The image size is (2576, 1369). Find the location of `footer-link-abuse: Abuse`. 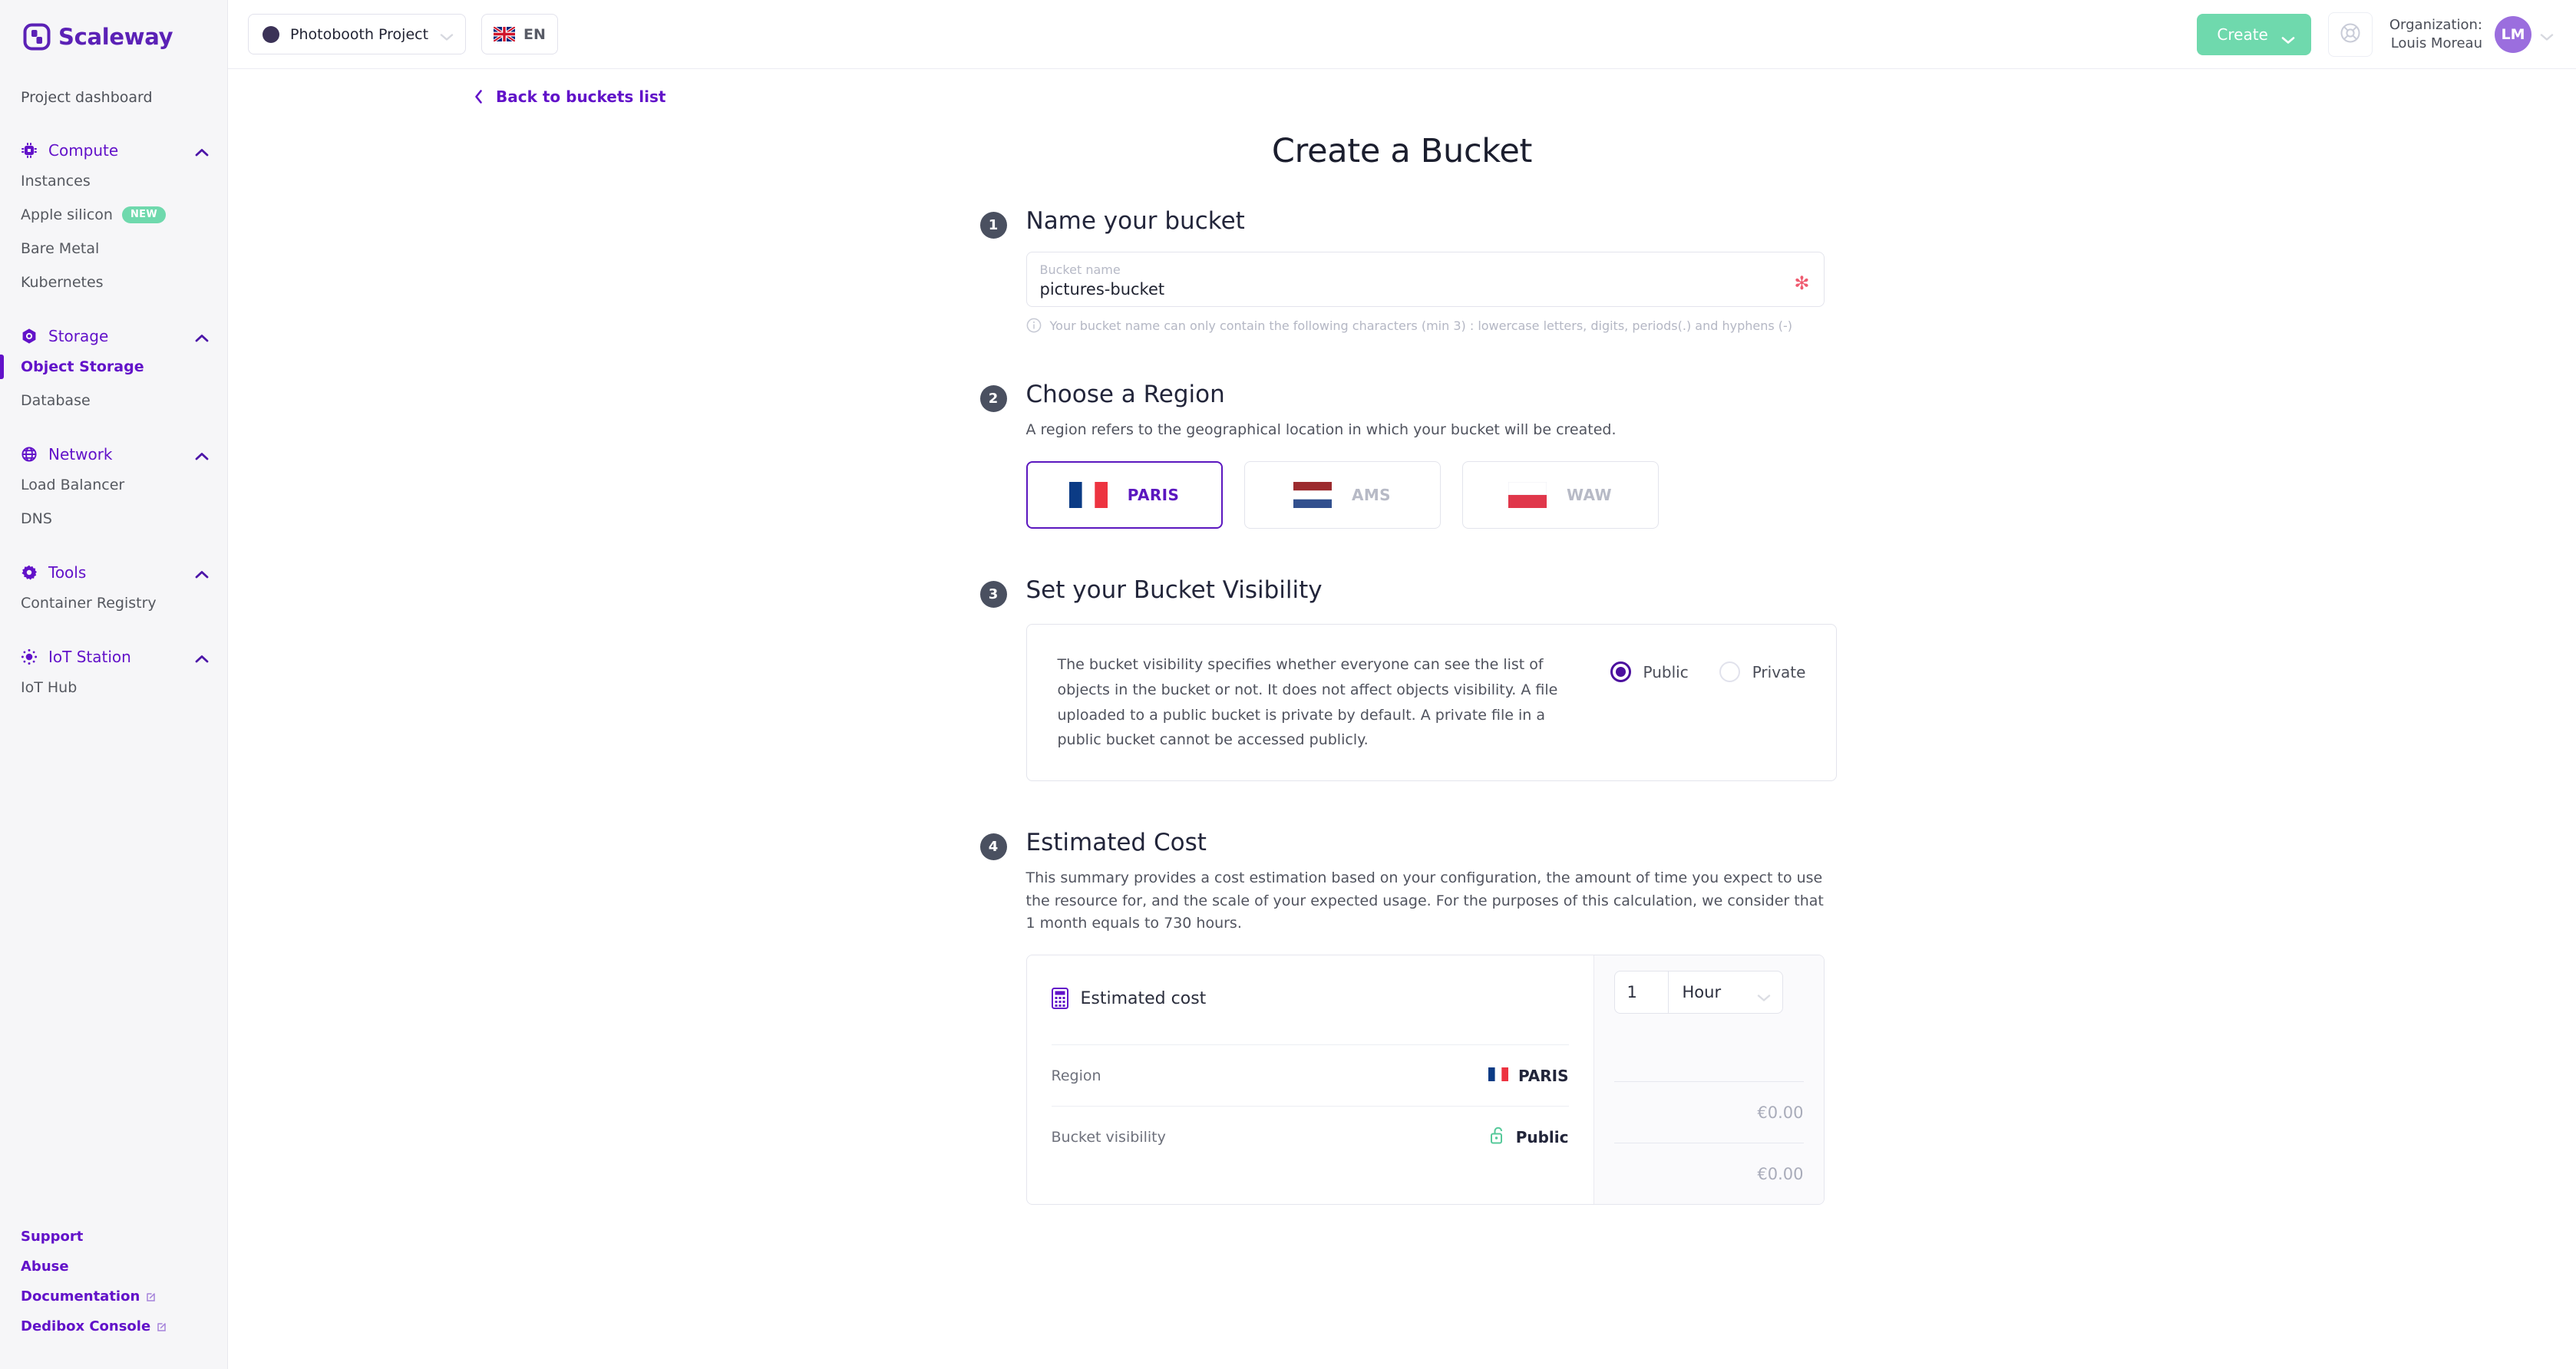

footer-link-abuse: Abuse is located at coordinates (124, 1267).